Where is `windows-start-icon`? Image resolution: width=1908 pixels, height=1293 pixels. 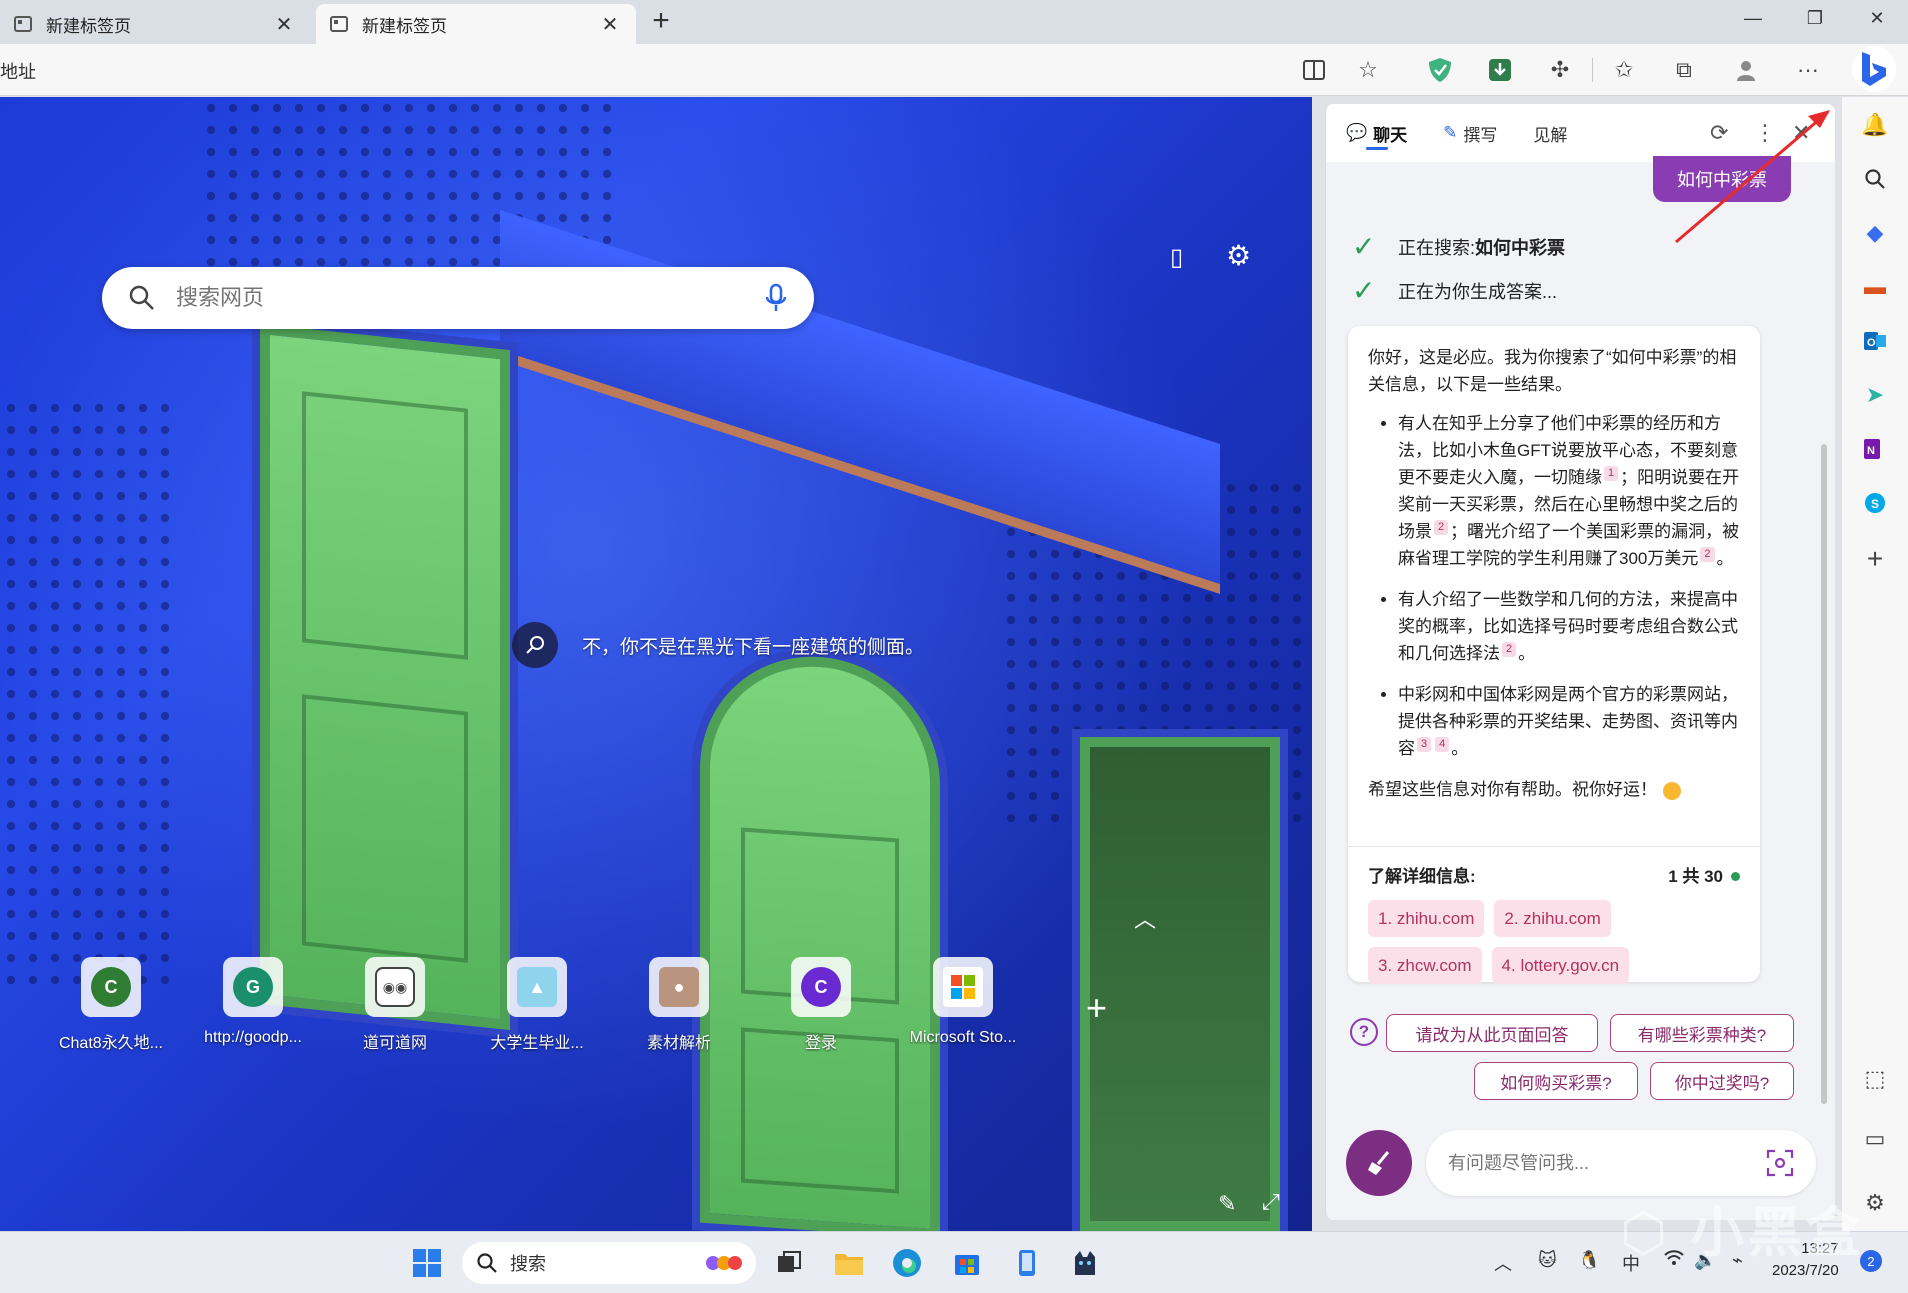
windows-start-icon is located at coordinates (427, 1263).